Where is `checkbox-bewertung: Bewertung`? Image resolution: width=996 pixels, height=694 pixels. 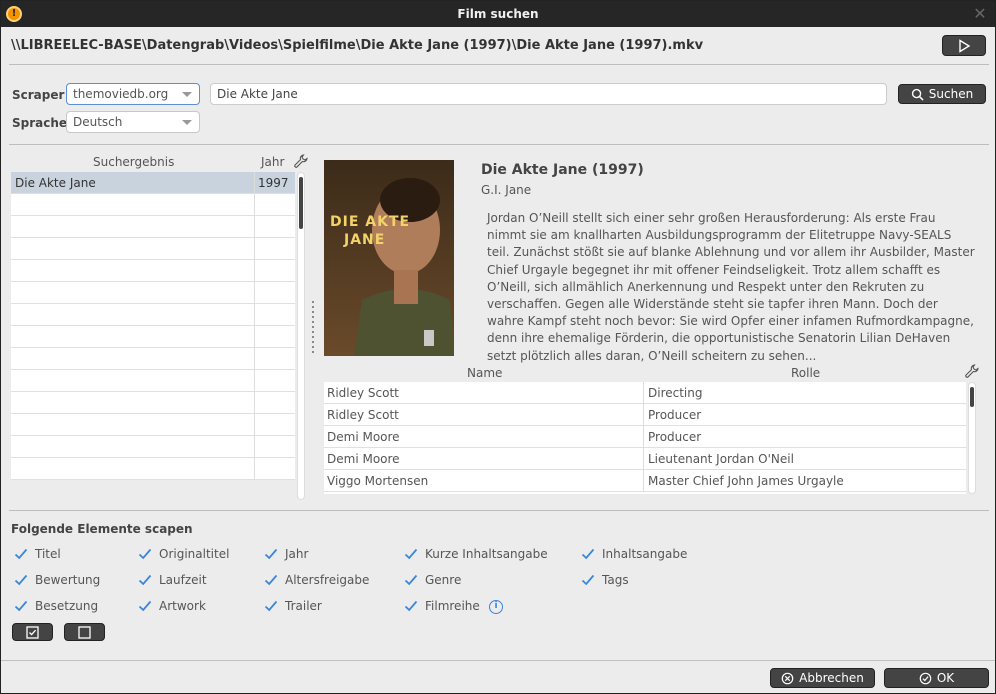
checkbox-bewertung: Bewertung is located at coordinates (56, 580).